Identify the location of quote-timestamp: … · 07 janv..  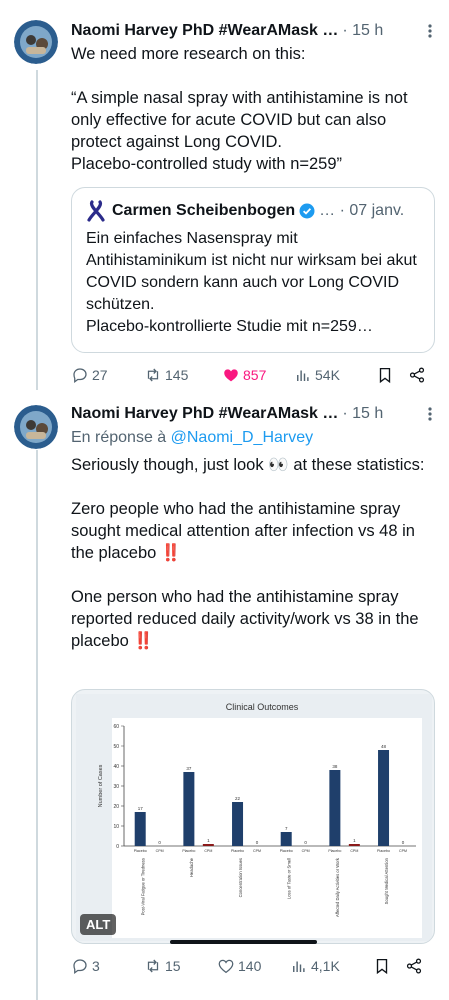
(361, 211).